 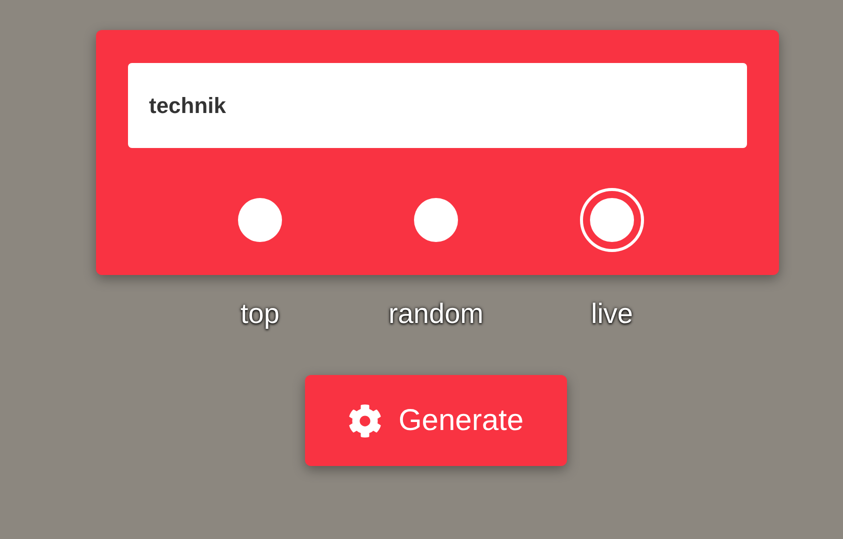 What do you see at coordinates (365, 421) in the screenshot?
I see `gear-icon` at bounding box center [365, 421].